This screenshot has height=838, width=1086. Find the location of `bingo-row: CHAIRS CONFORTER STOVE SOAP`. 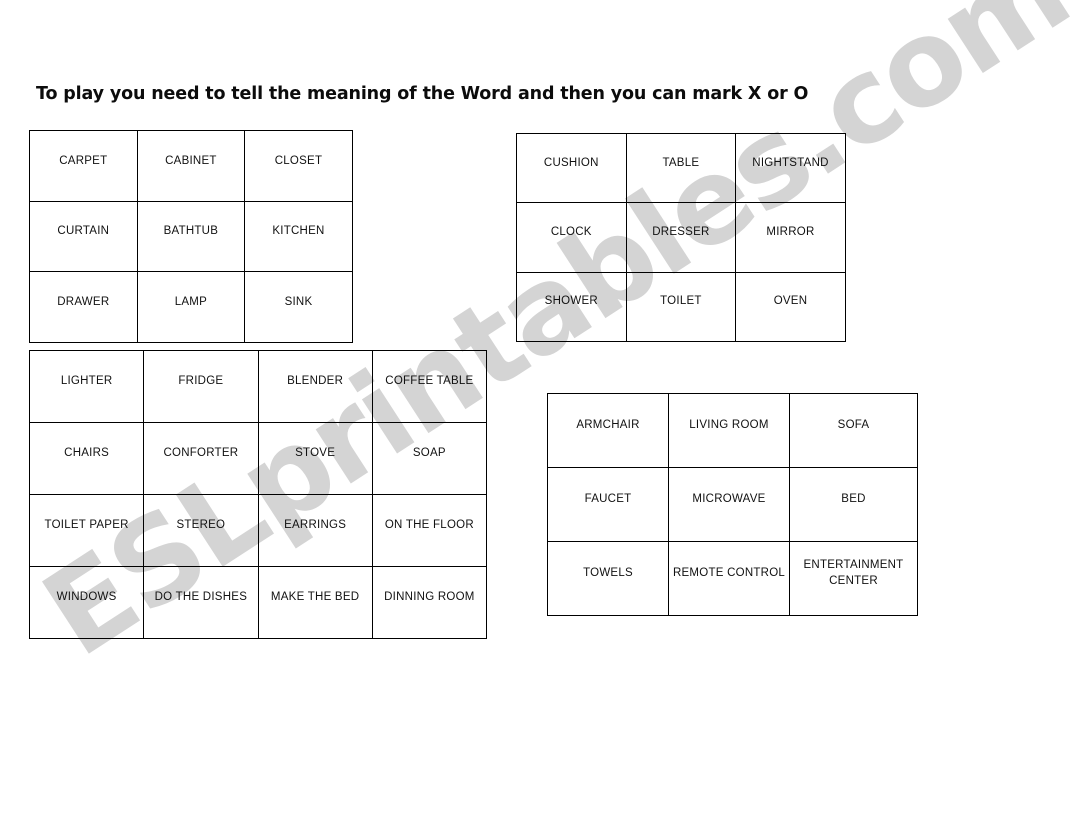

bingo-row: CHAIRS CONFORTER STOVE SOAP is located at coordinates (258, 458).